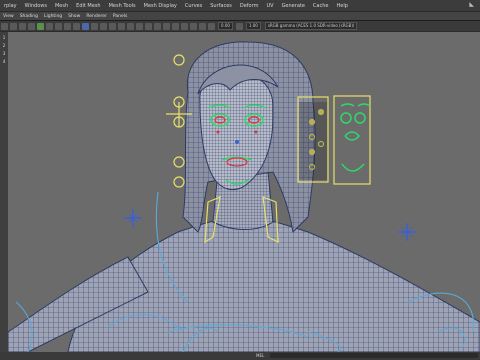  I want to click on layout-4: 4, so click(4, 61).